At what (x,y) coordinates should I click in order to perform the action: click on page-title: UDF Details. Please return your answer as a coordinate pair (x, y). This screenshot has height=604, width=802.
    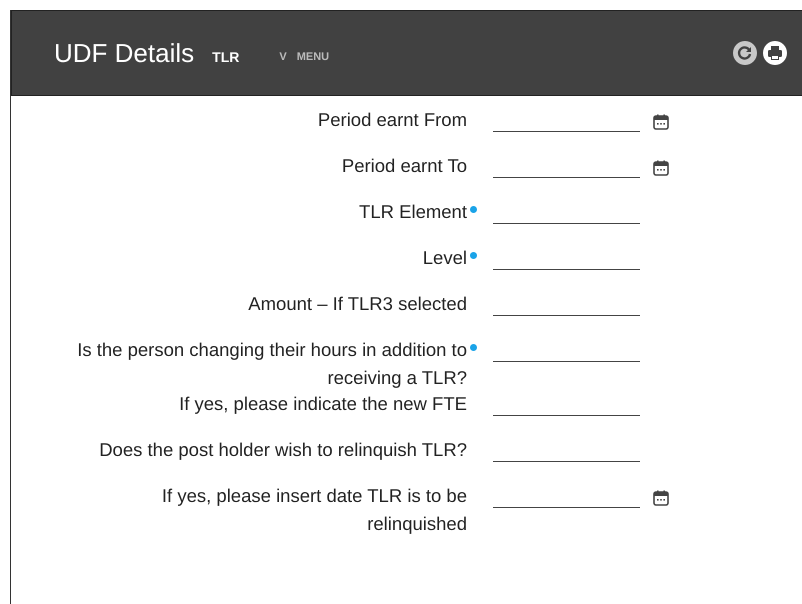
    Looking at the image, I should click on (124, 53).